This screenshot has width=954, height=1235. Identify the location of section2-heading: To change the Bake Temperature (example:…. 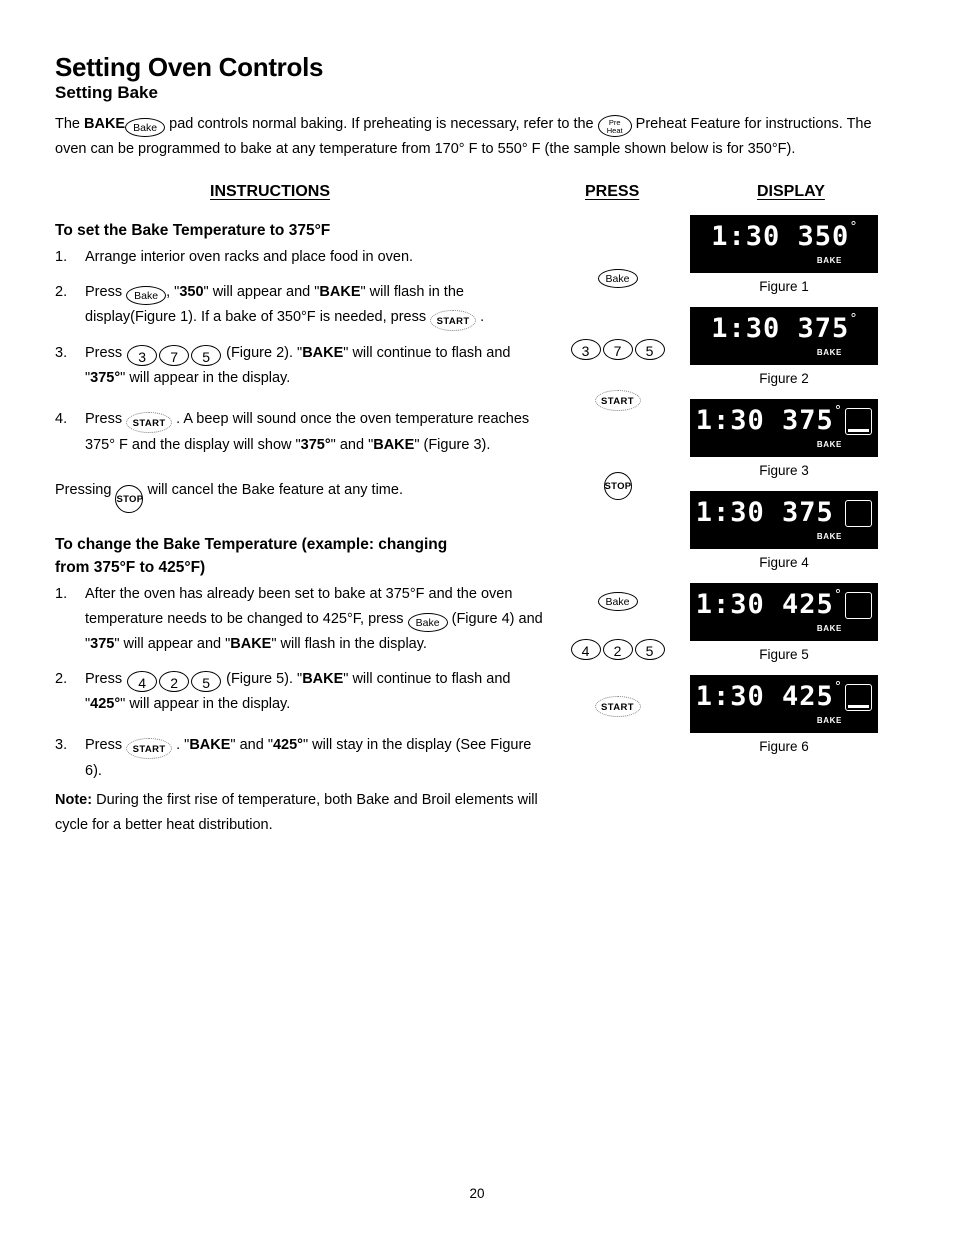
(300, 556).